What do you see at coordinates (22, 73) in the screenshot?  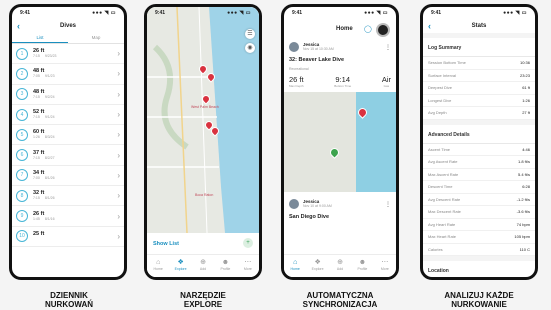 I see `dive-number: 2` at bounding box center [22, 73].